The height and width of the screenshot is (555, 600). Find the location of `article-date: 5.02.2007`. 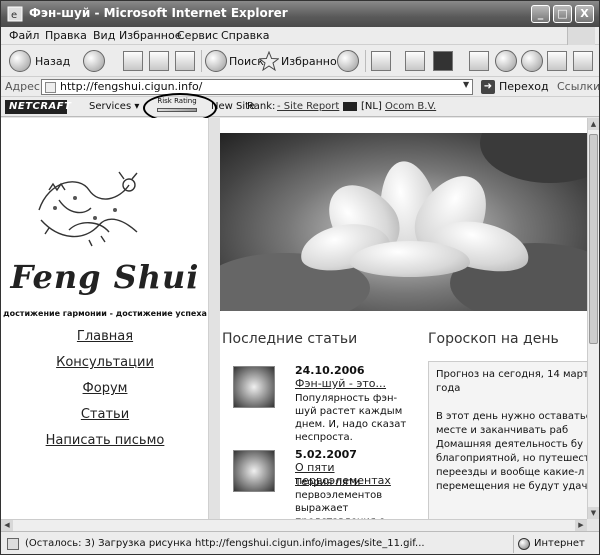

article-date: 5.02.2007 is located at coordinates (326, 454).